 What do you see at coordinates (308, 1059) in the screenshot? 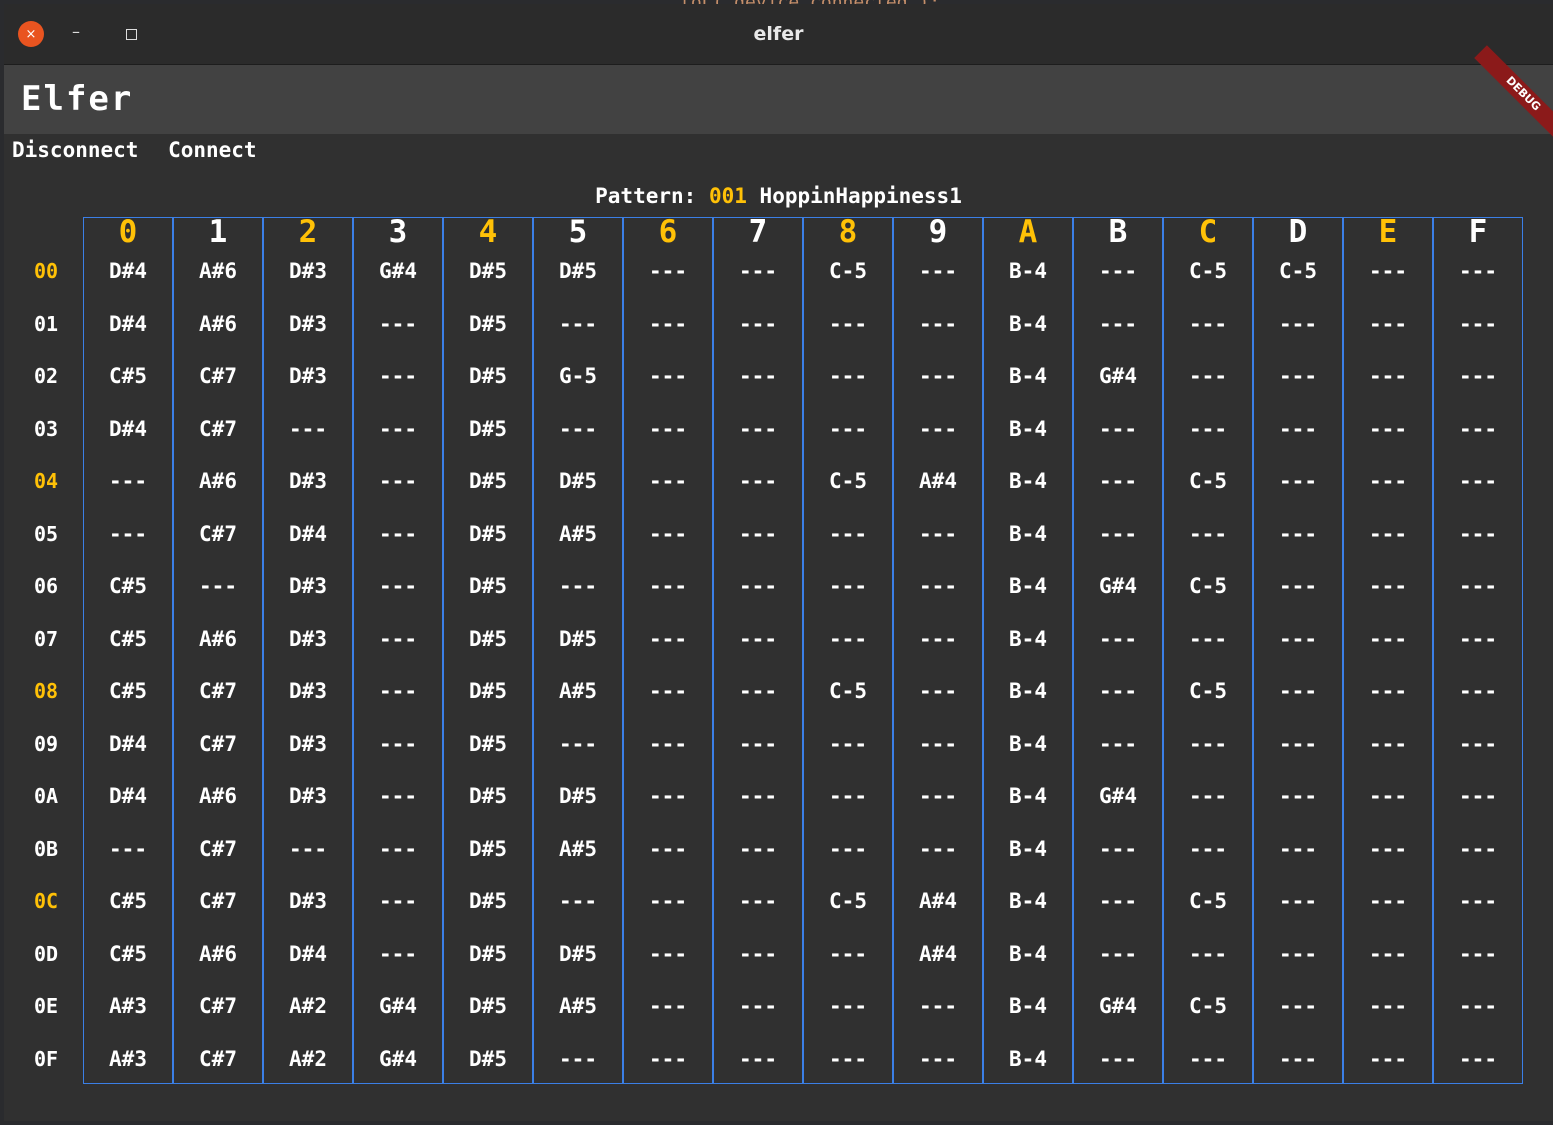
I see `note-cell: A#2` at bounding box center [308, 1059].